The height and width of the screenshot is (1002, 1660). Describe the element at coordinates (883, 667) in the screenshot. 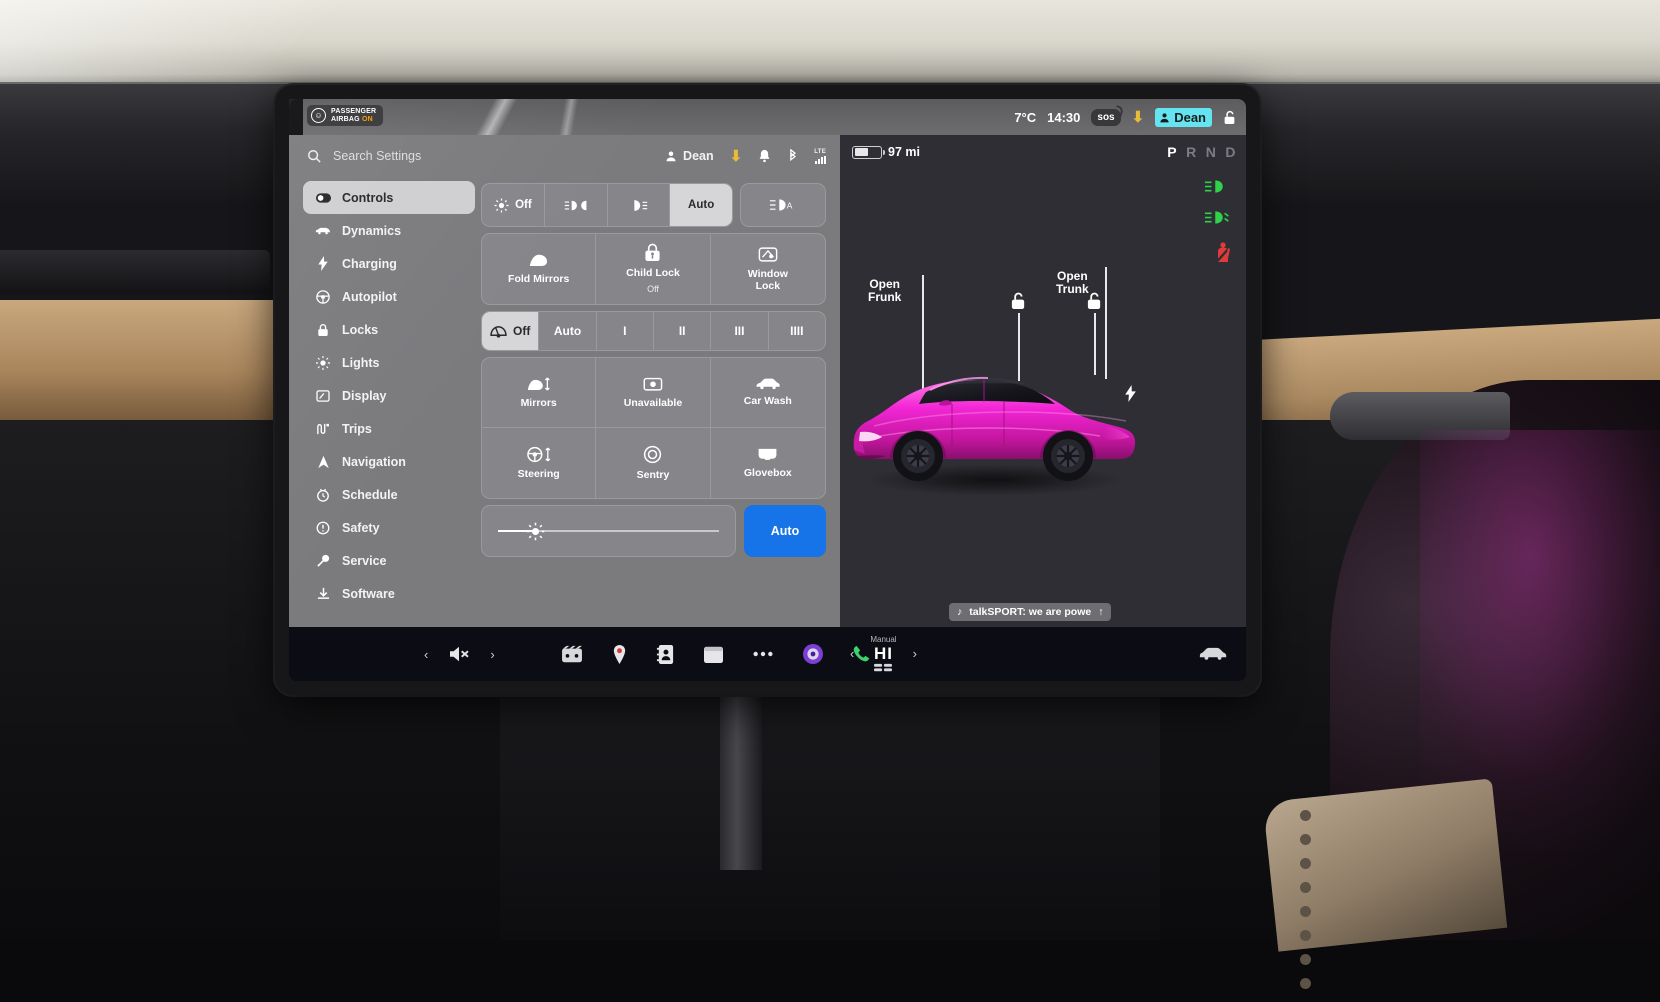

I see `seat-heater-icon` at that location.